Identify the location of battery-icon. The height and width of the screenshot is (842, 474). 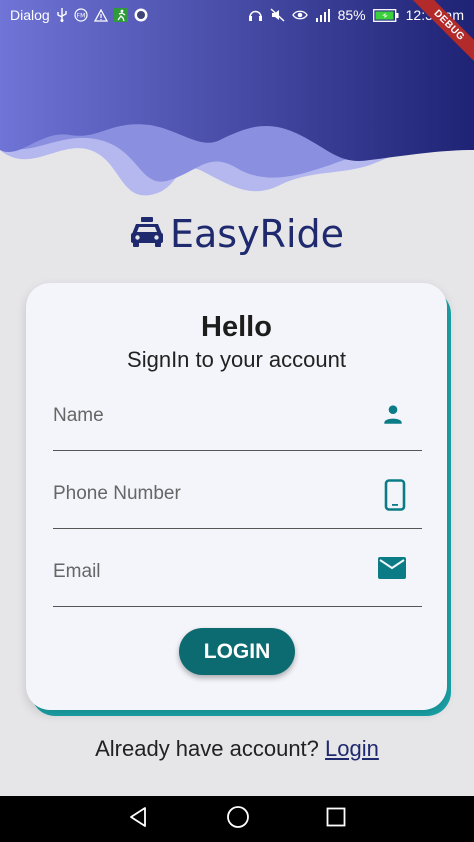
(385, 15).